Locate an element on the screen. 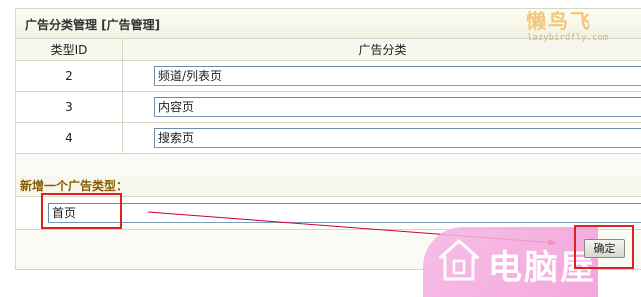  site-logo: 懒鸟飞 lazybirdfly.com is located at coordinates (582, 26).